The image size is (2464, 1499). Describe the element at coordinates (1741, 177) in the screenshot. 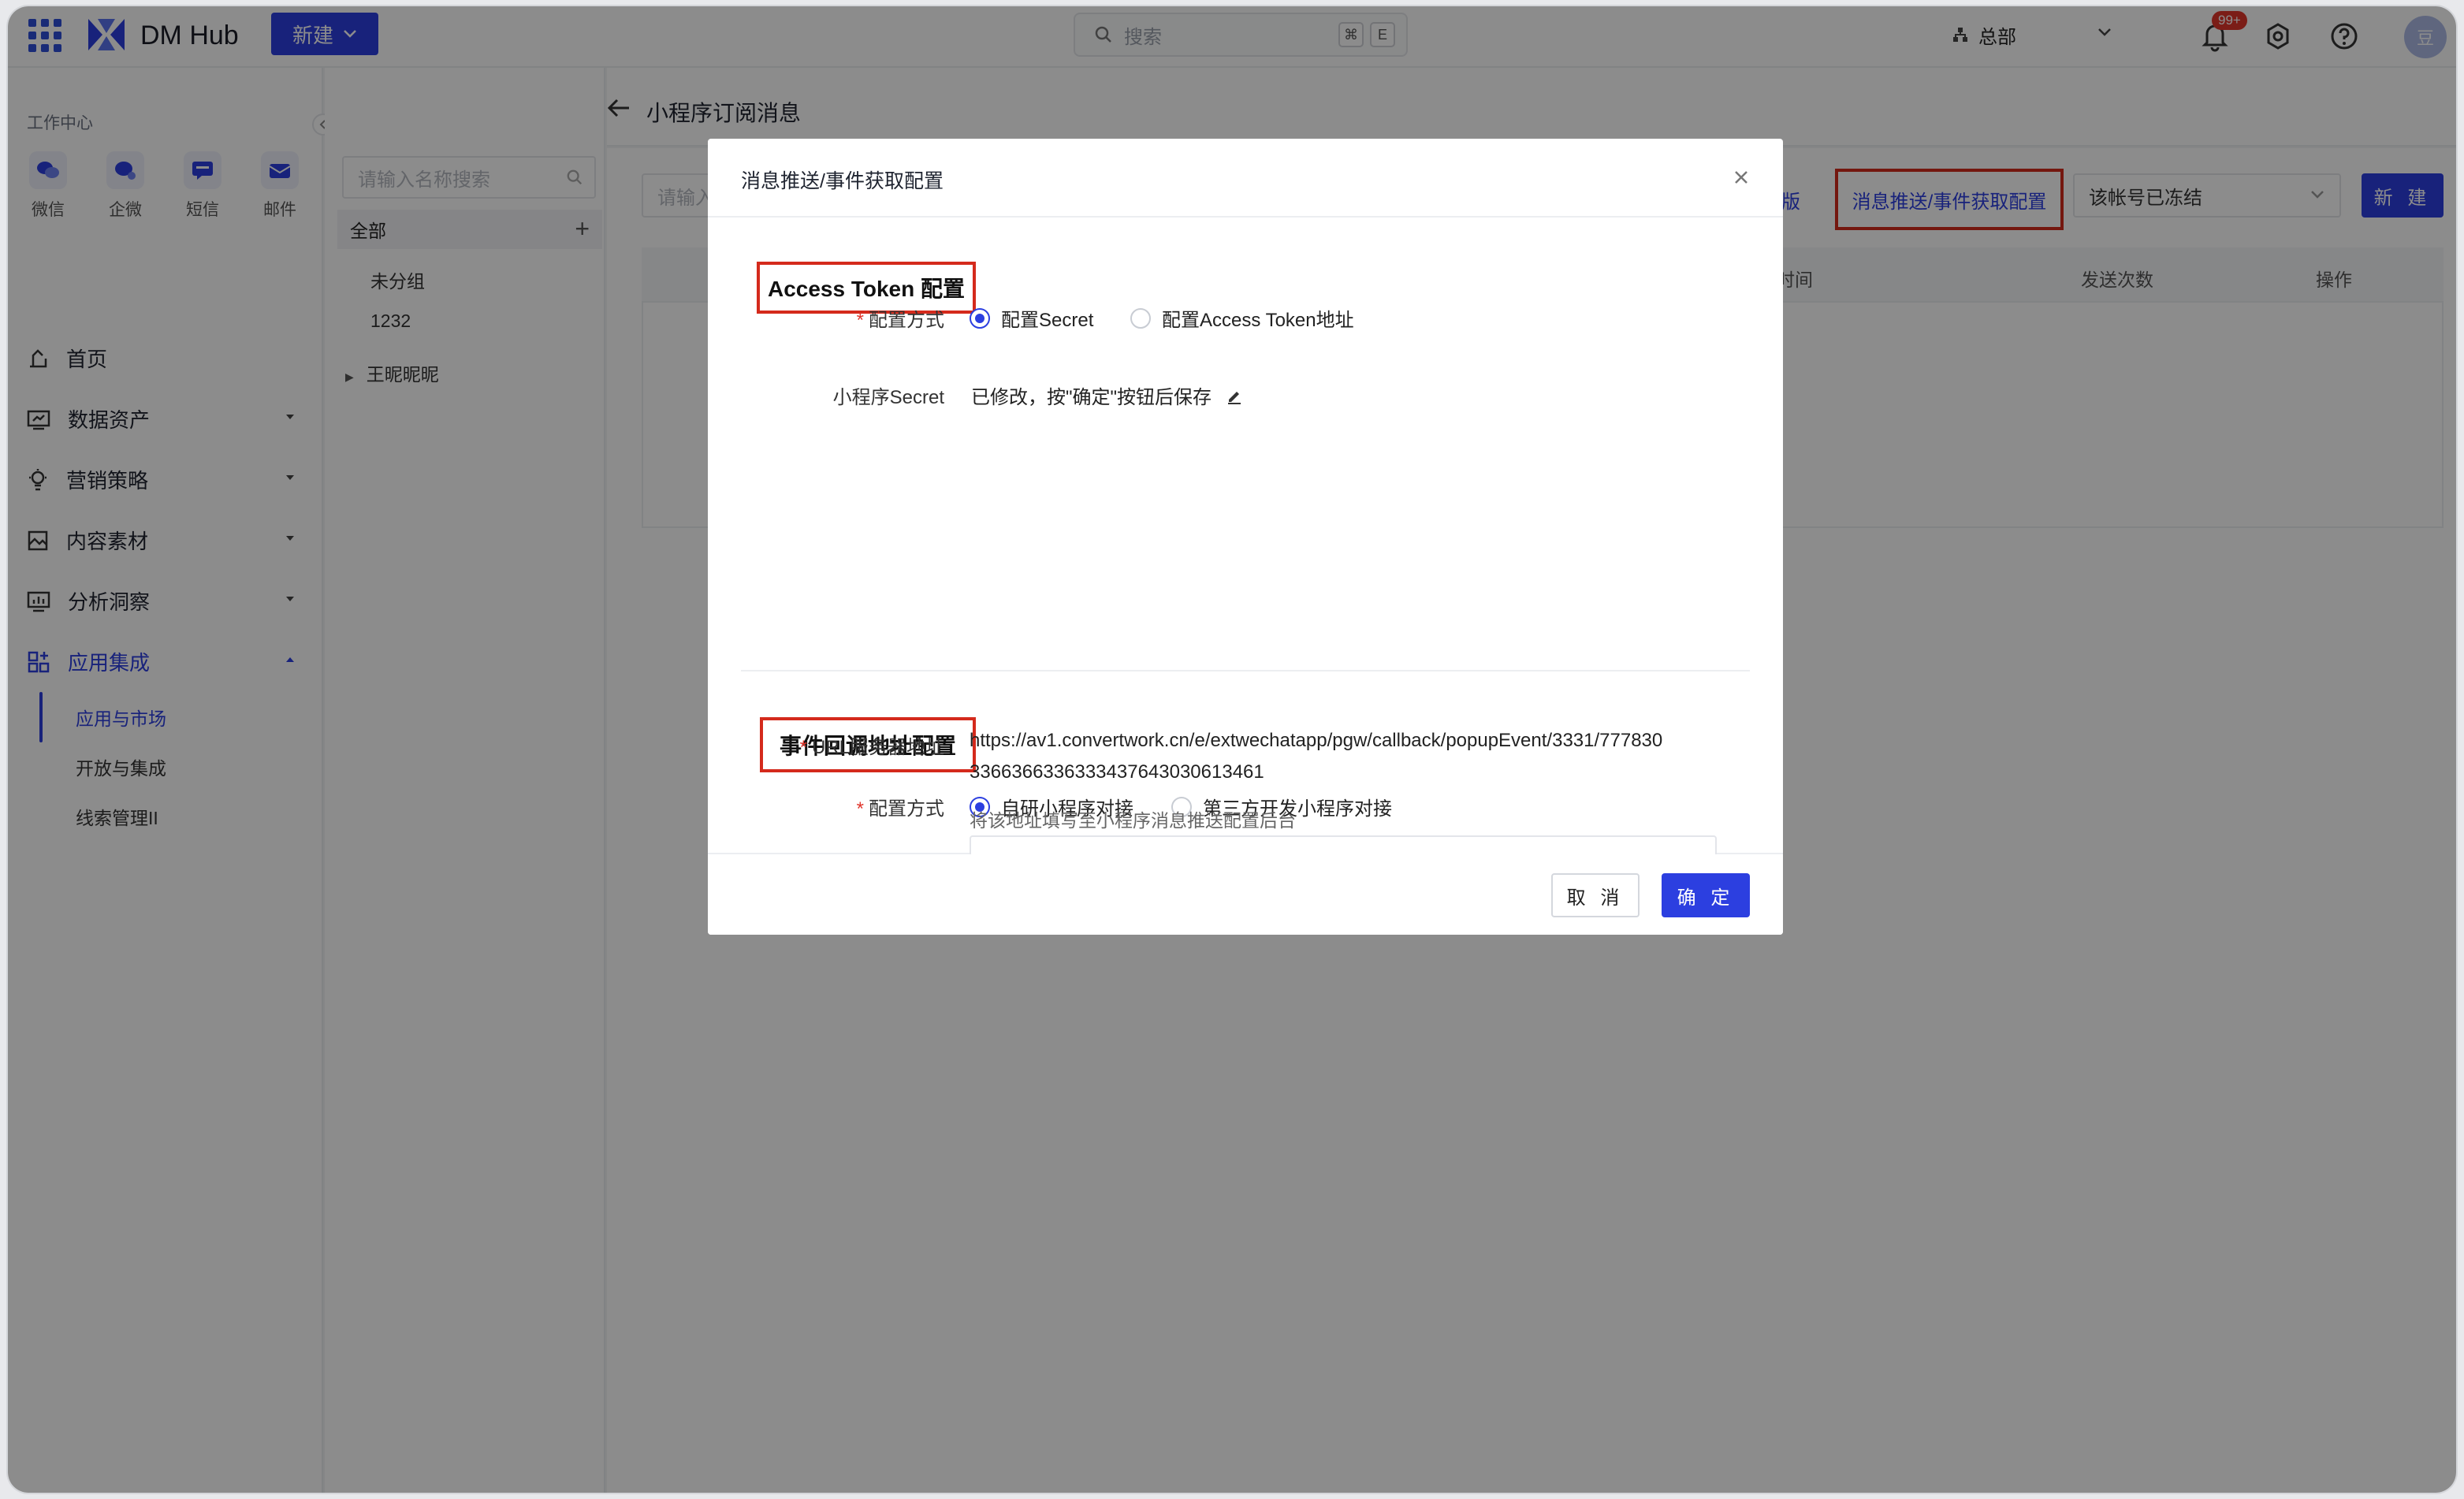

I see `close-icon` at that location.